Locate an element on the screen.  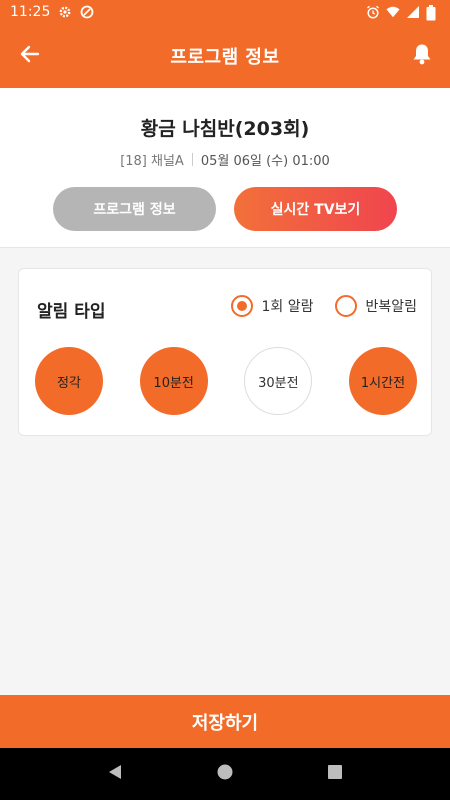
arrow-left-icon is located at coordinates (30, 56).